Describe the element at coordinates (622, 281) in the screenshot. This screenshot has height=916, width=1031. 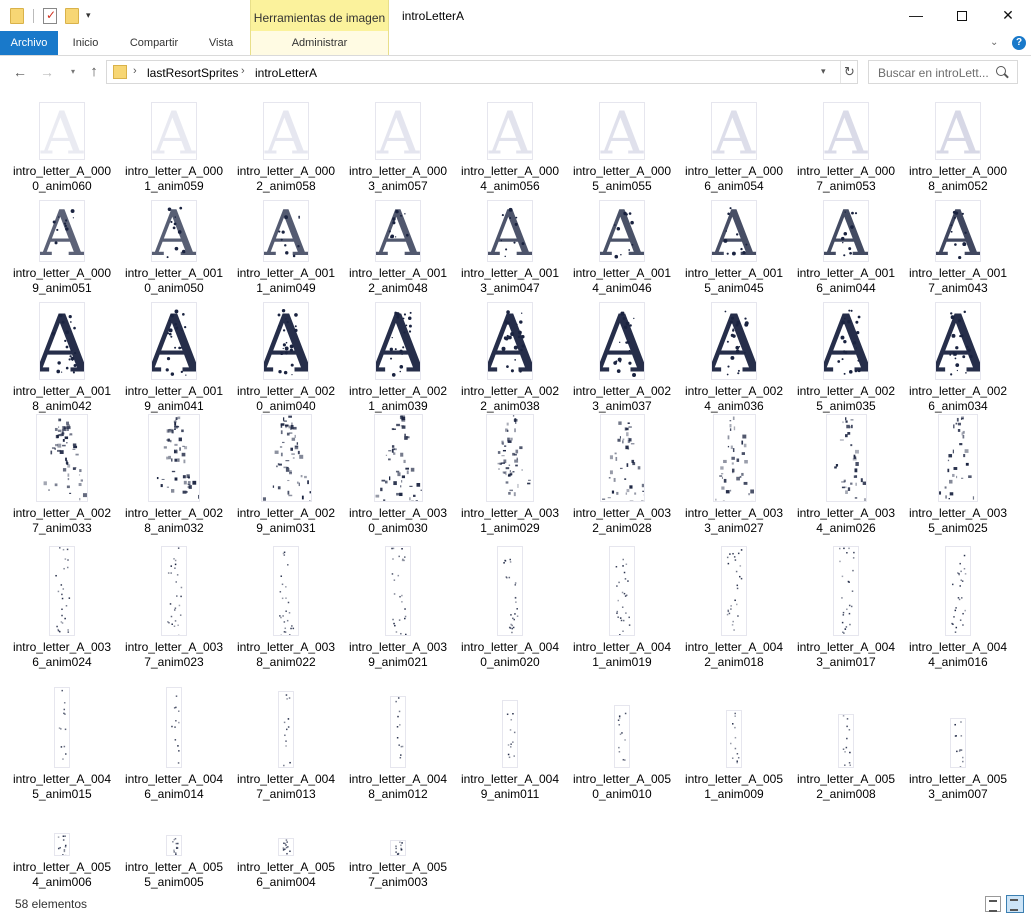
I see `file-name: intro_letter_A_001 4_anim046` at that location.